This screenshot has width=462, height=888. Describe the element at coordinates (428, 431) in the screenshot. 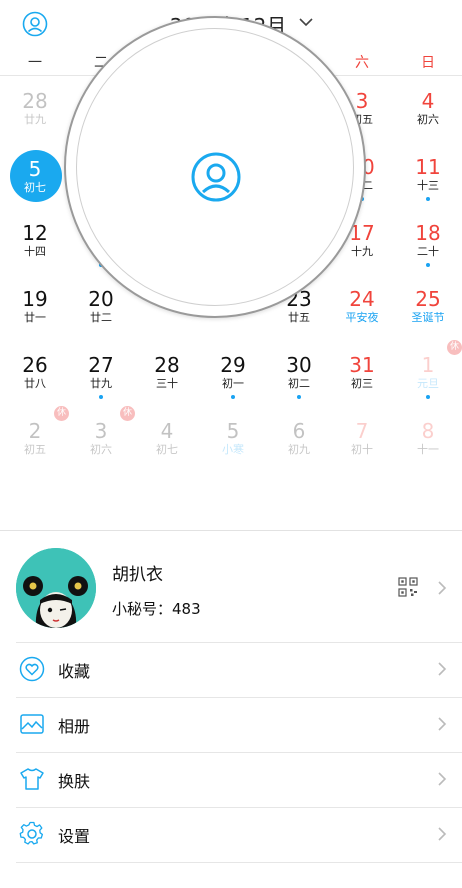

I see `day-number: 8` at that location.